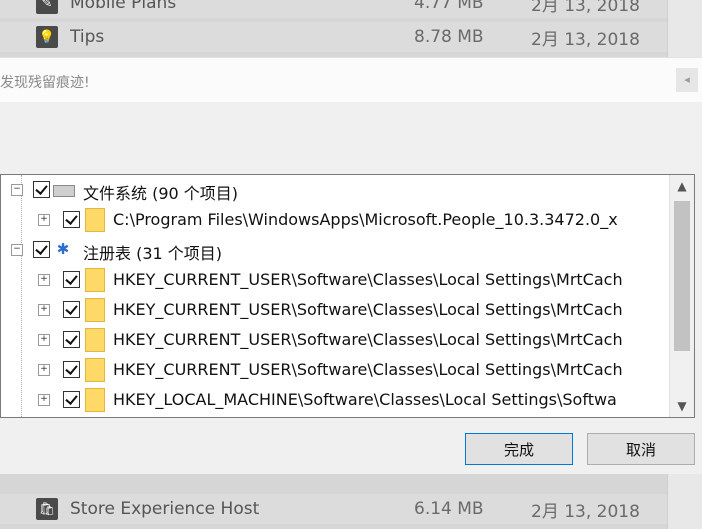 Image resolution: width=702 pixels, height=529 pixels. I want to click on scroll-down-icon: ▼, so click(682, 406).